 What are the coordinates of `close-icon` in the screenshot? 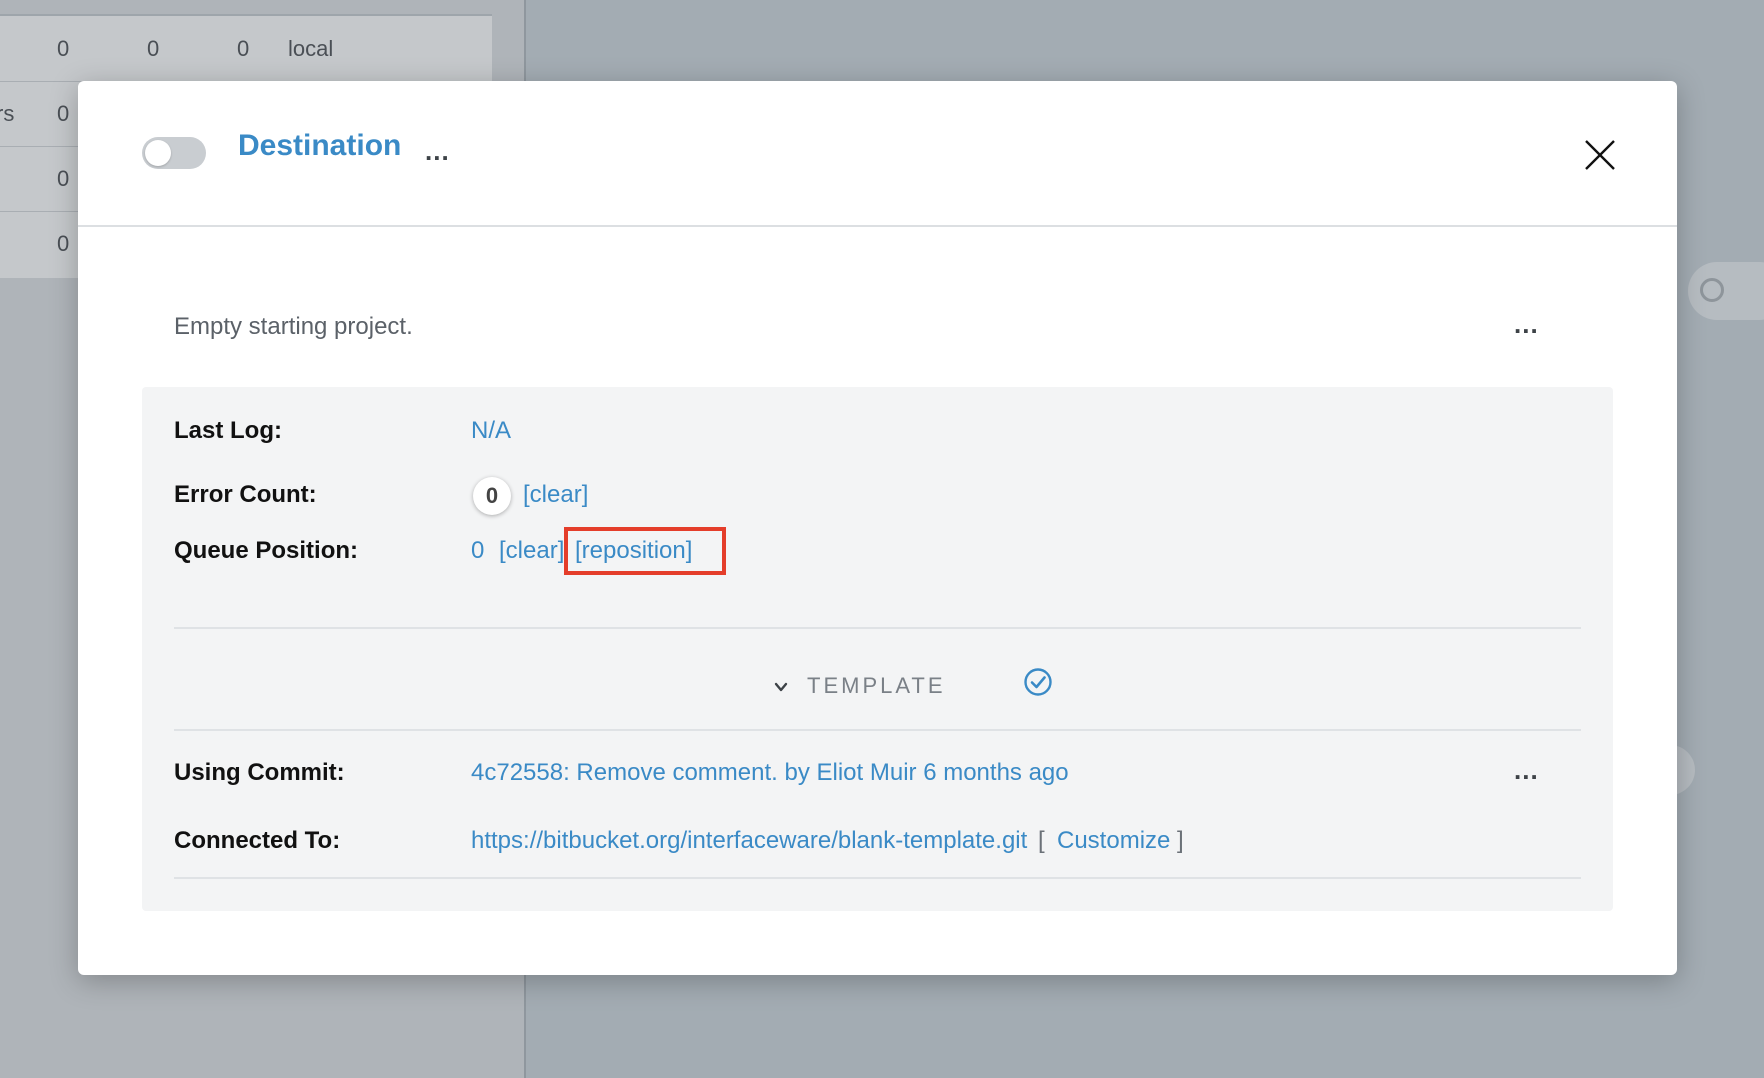 It's located at (1600, 155).